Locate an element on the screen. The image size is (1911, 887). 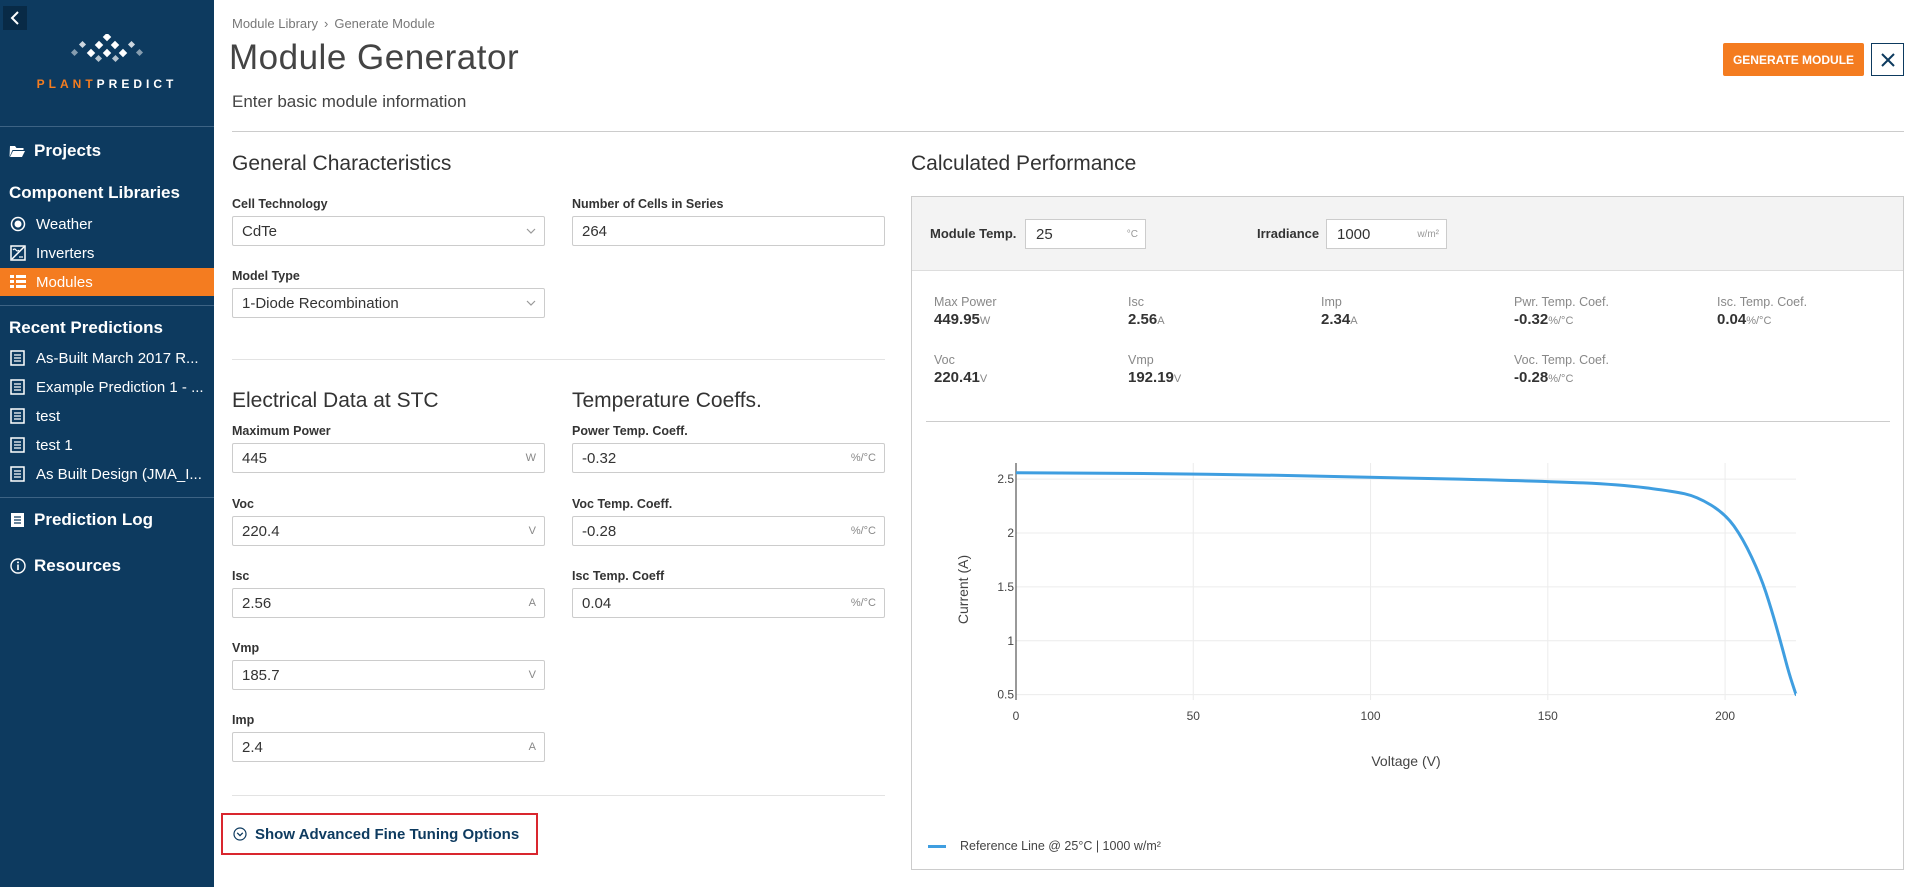
metric-value: 2.34 is located at coordinates (1336, 319).